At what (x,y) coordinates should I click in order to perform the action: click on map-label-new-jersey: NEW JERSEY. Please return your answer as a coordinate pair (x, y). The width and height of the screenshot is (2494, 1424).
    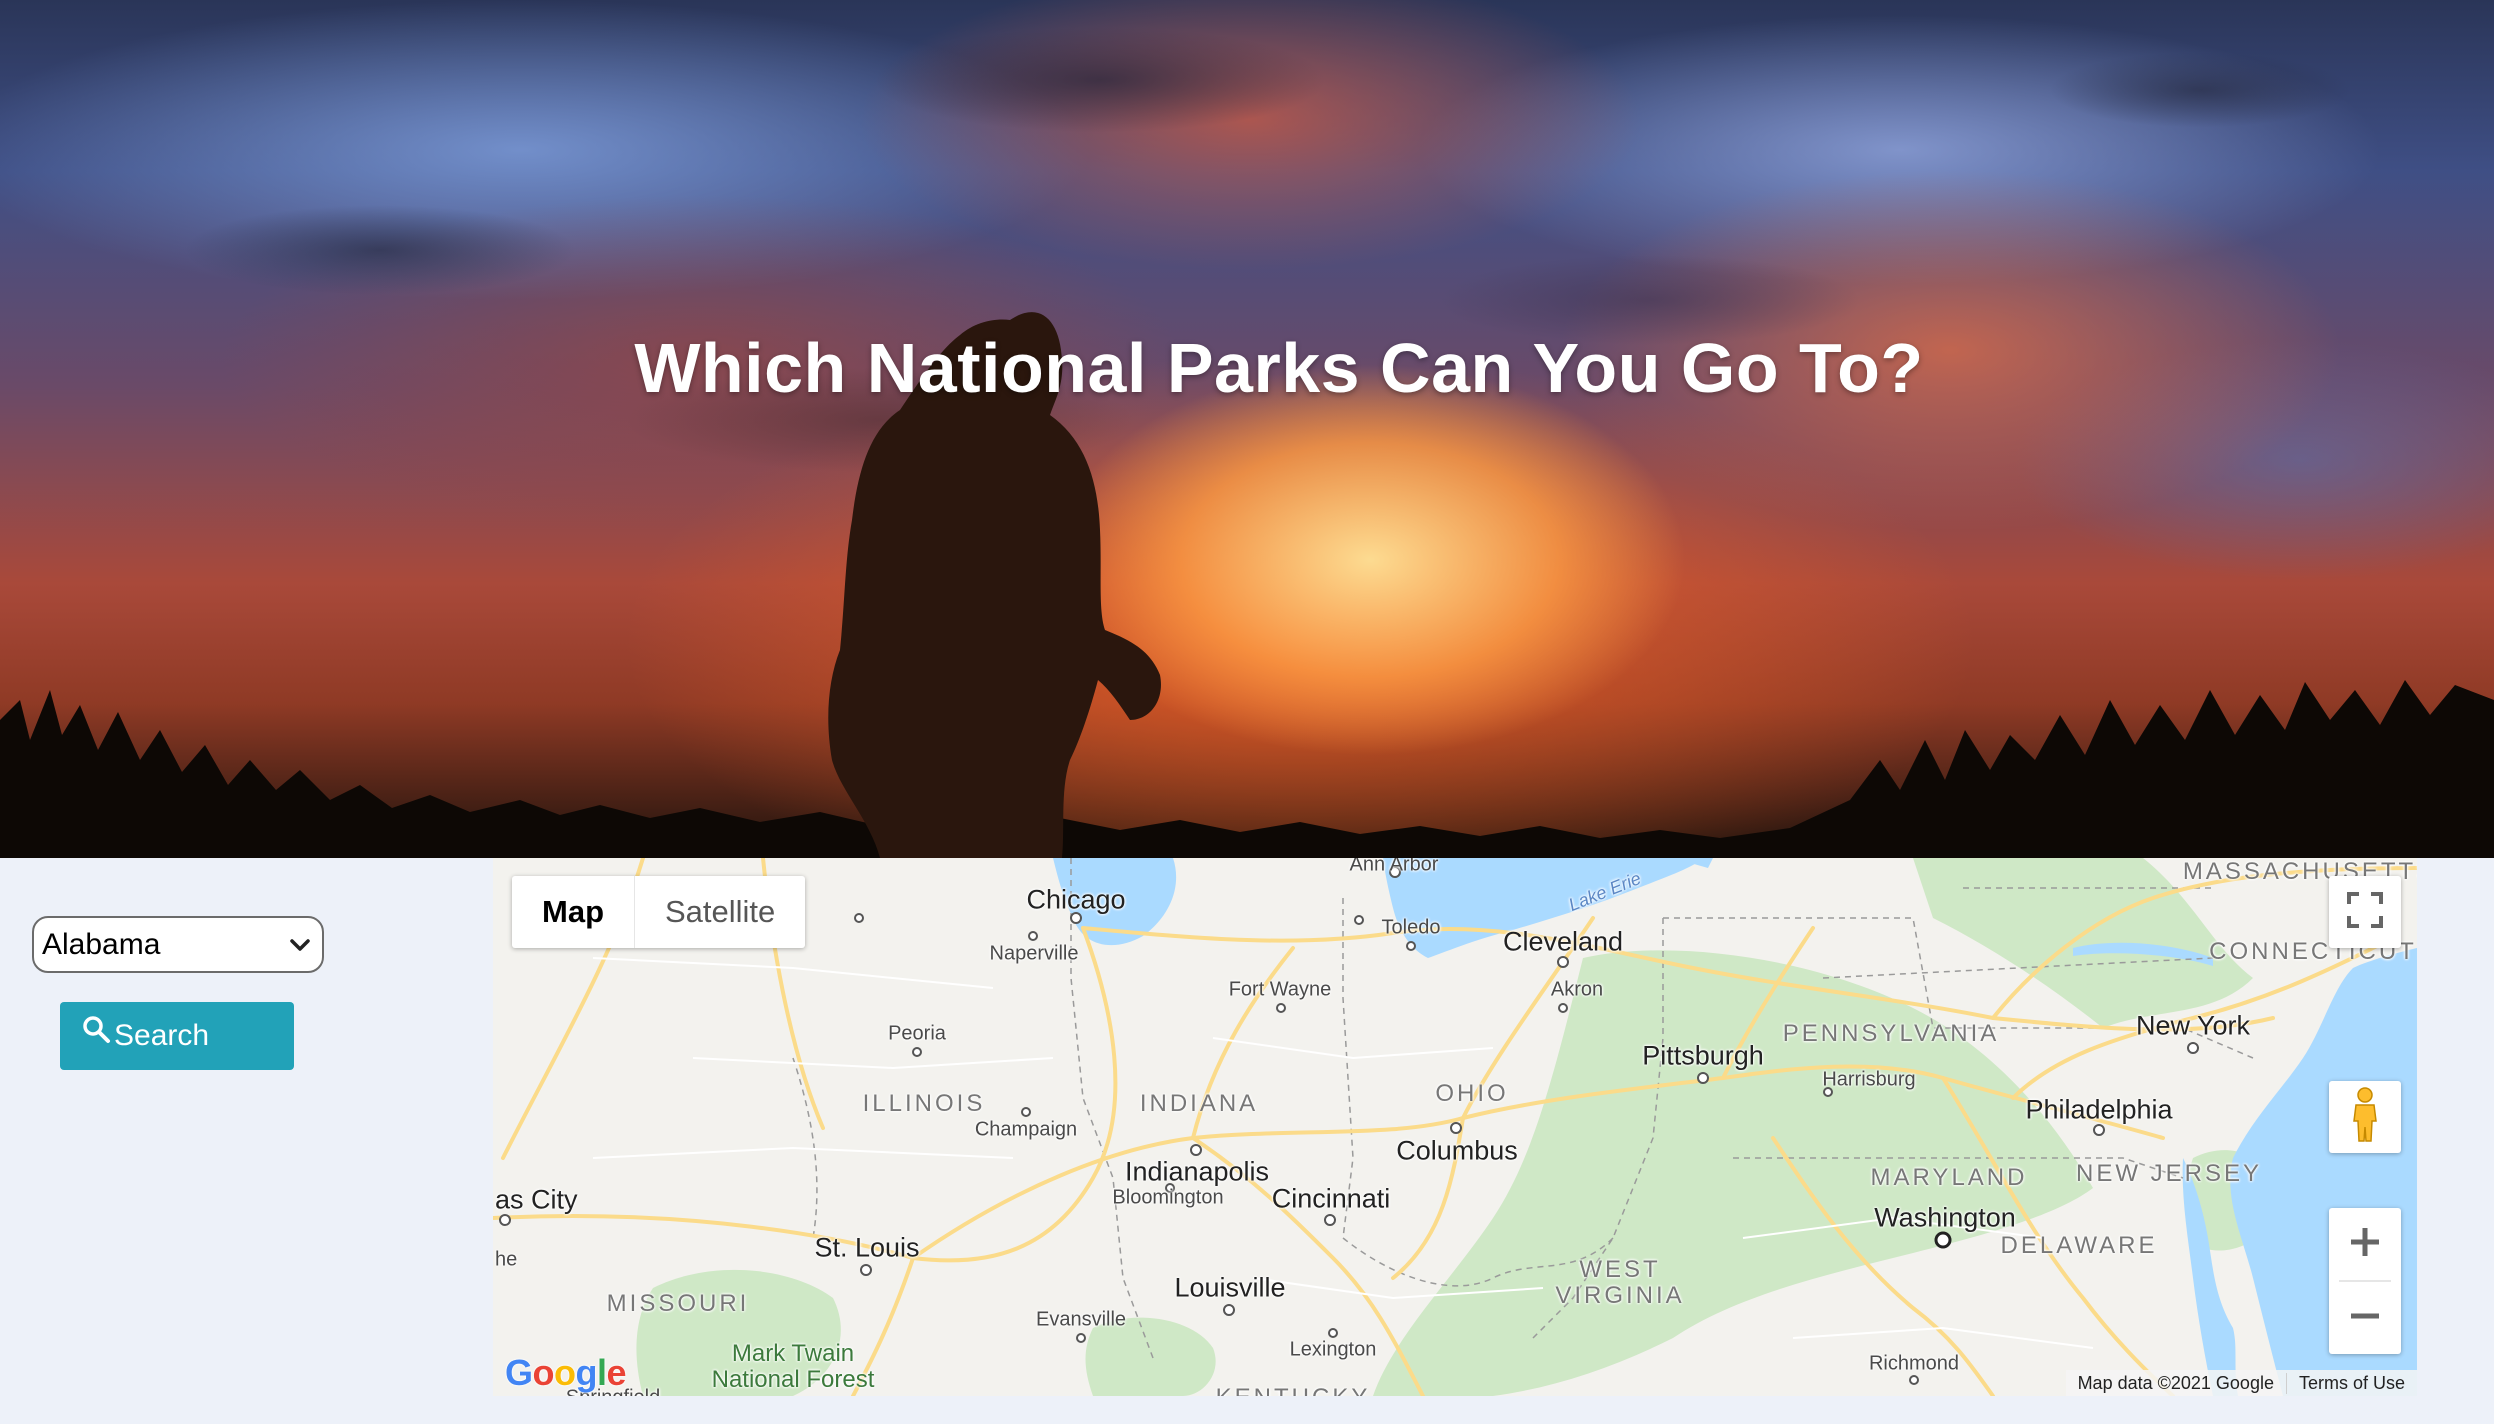
    Looking at the image, I should click on (2169, 1173).